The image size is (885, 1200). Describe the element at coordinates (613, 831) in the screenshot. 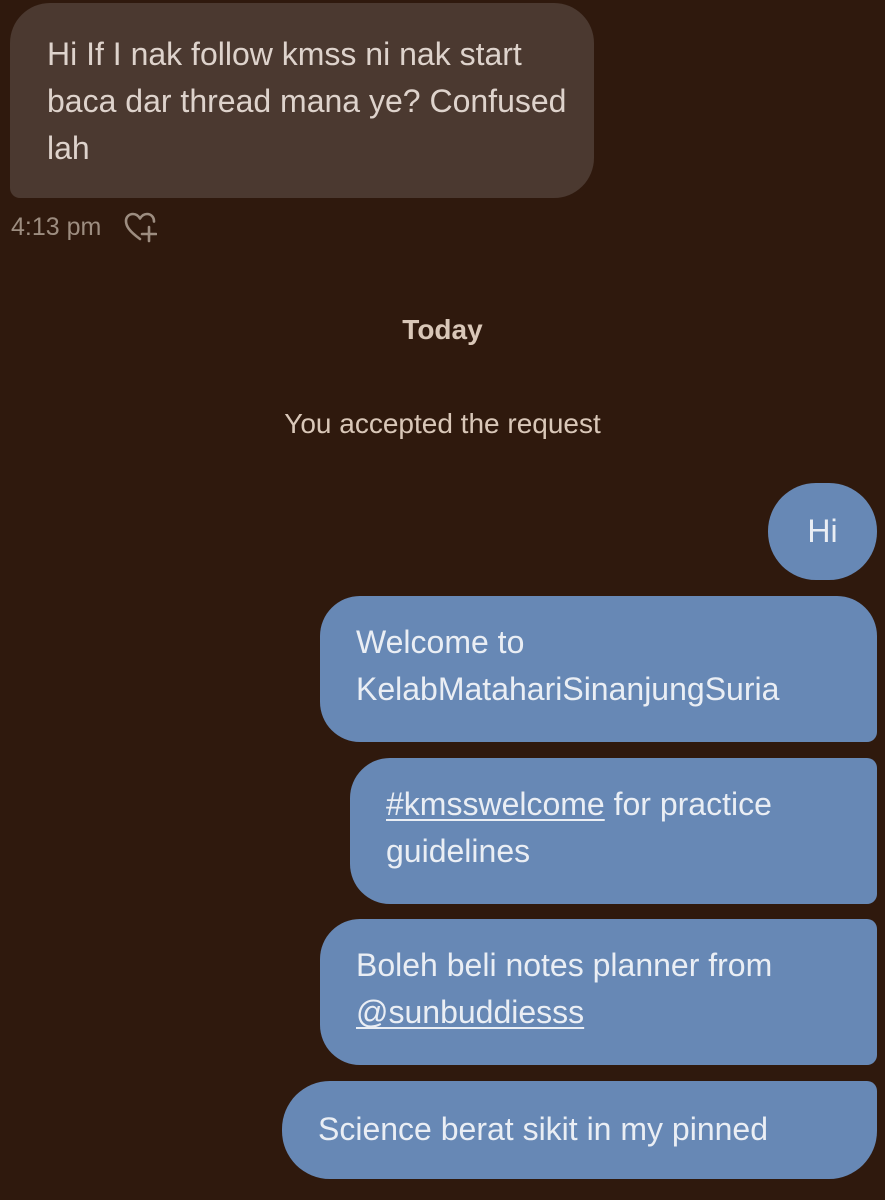

I see `outgoing-message-bubble: #kmsswelcome for practice guidelines` at that location.